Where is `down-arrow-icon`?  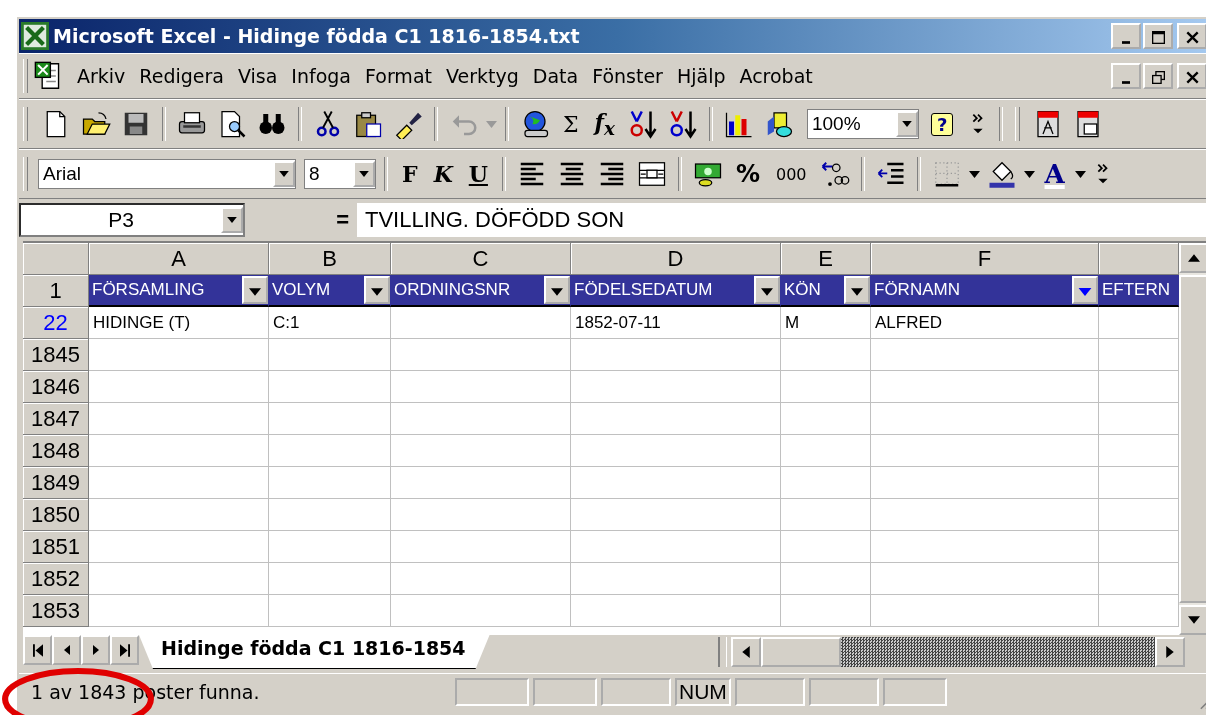
down-arrow-icon is located at coordinates (1194, 620).